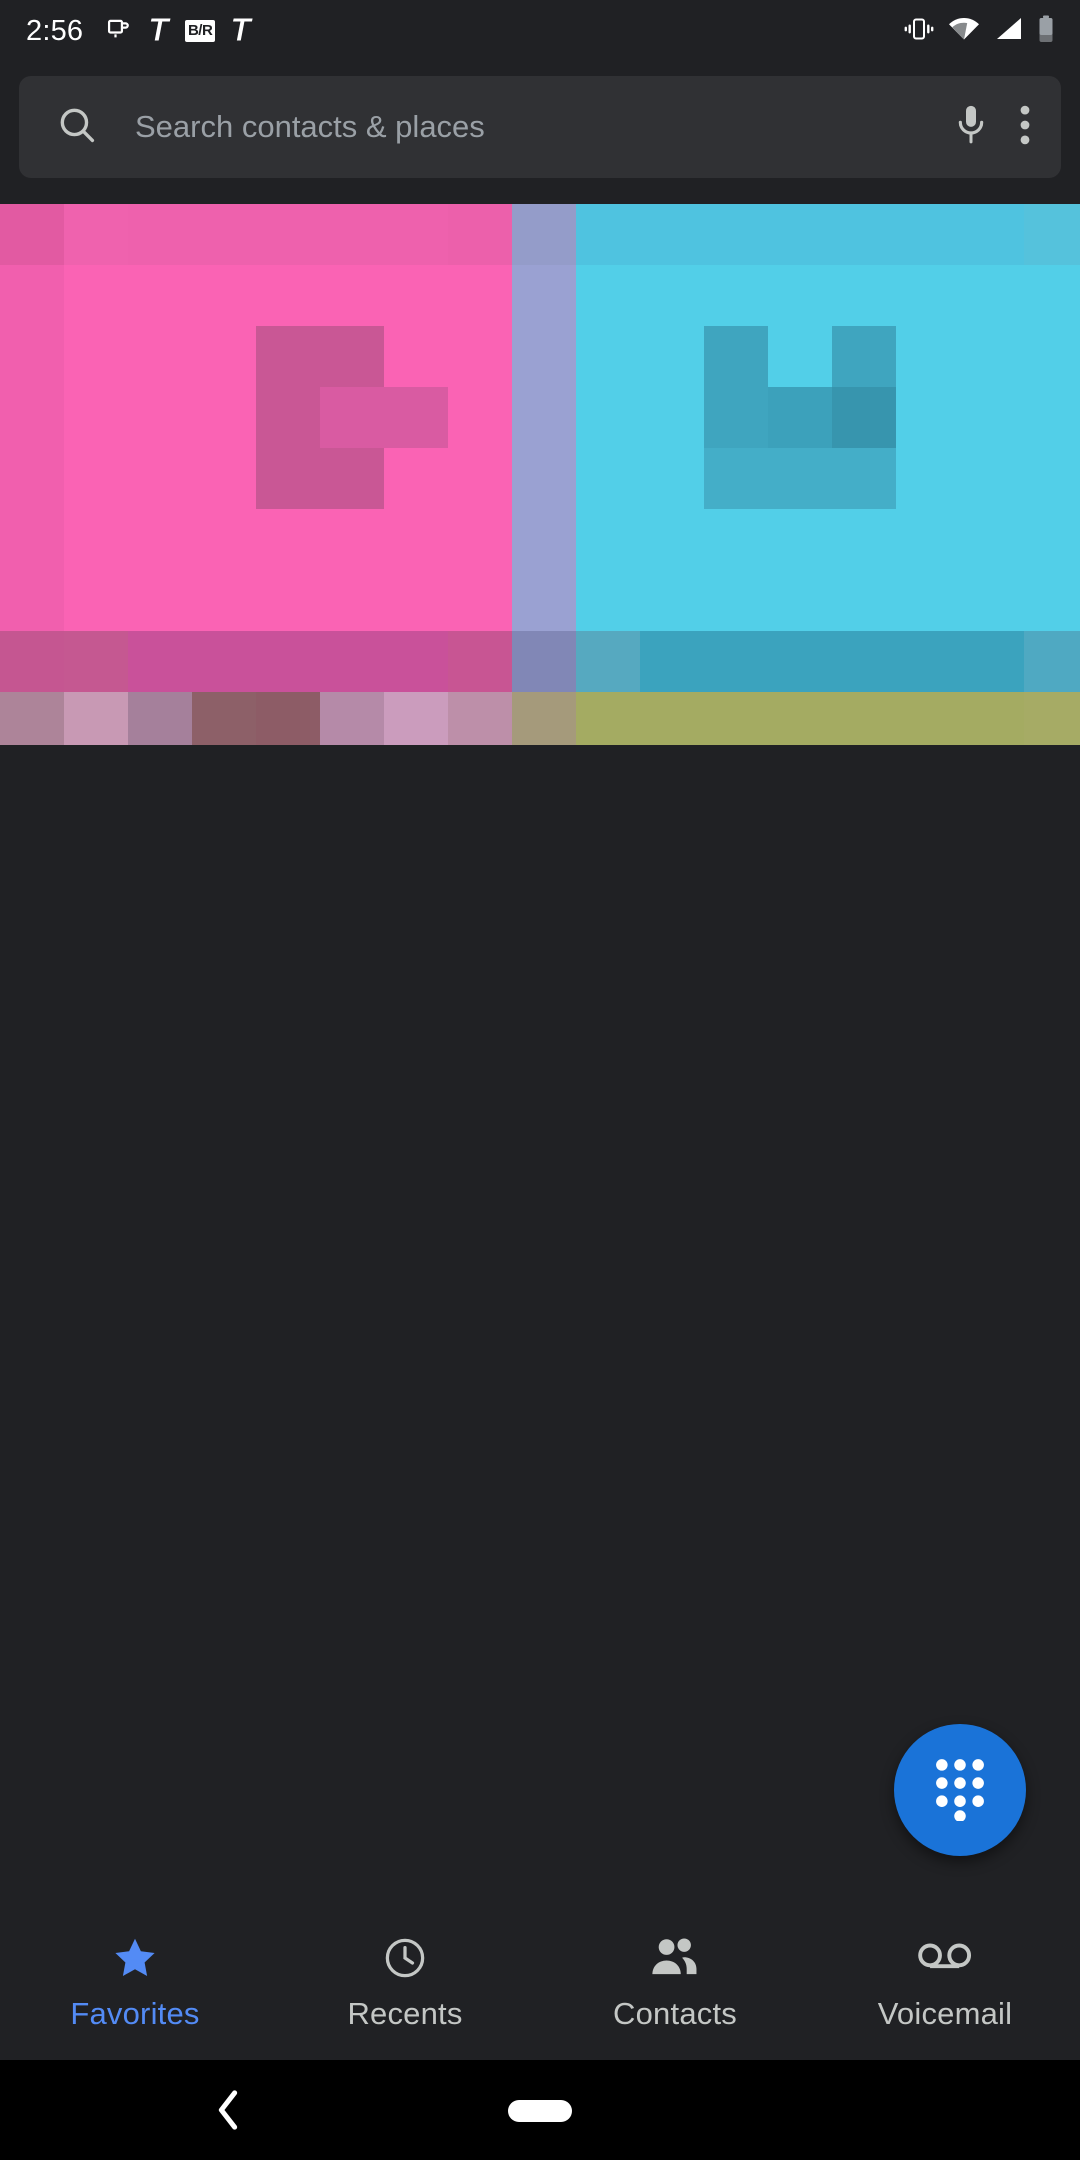 This screenshot has height=2160, width=1080. I want to click on tab-contacts: Contacts, so click(675, 1980).